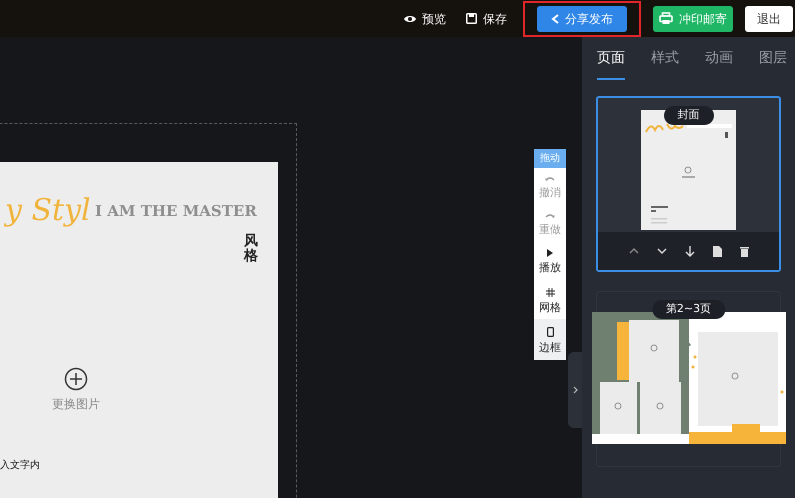 Image resolution: width=795 pixels, height=498 pixels. Describe the element at coordinates (425, 19) in the screenshot. I see `preview-button: 预览` at that location.